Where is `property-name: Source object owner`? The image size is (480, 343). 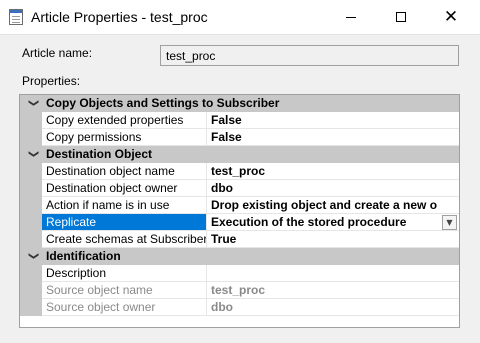
property-name: Source object owner is located at coordinates (124, 307).